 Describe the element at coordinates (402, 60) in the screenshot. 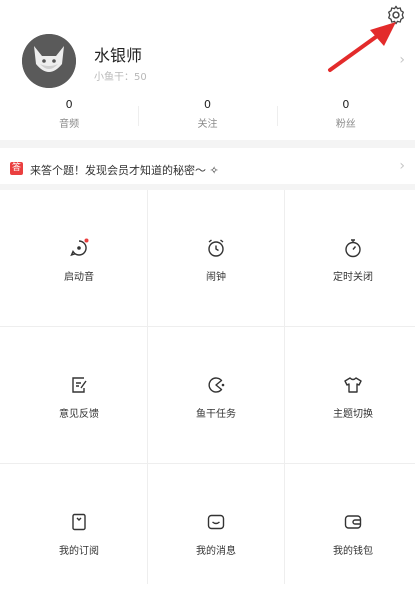

I see `profile-chevron-icon: ›` at that location.